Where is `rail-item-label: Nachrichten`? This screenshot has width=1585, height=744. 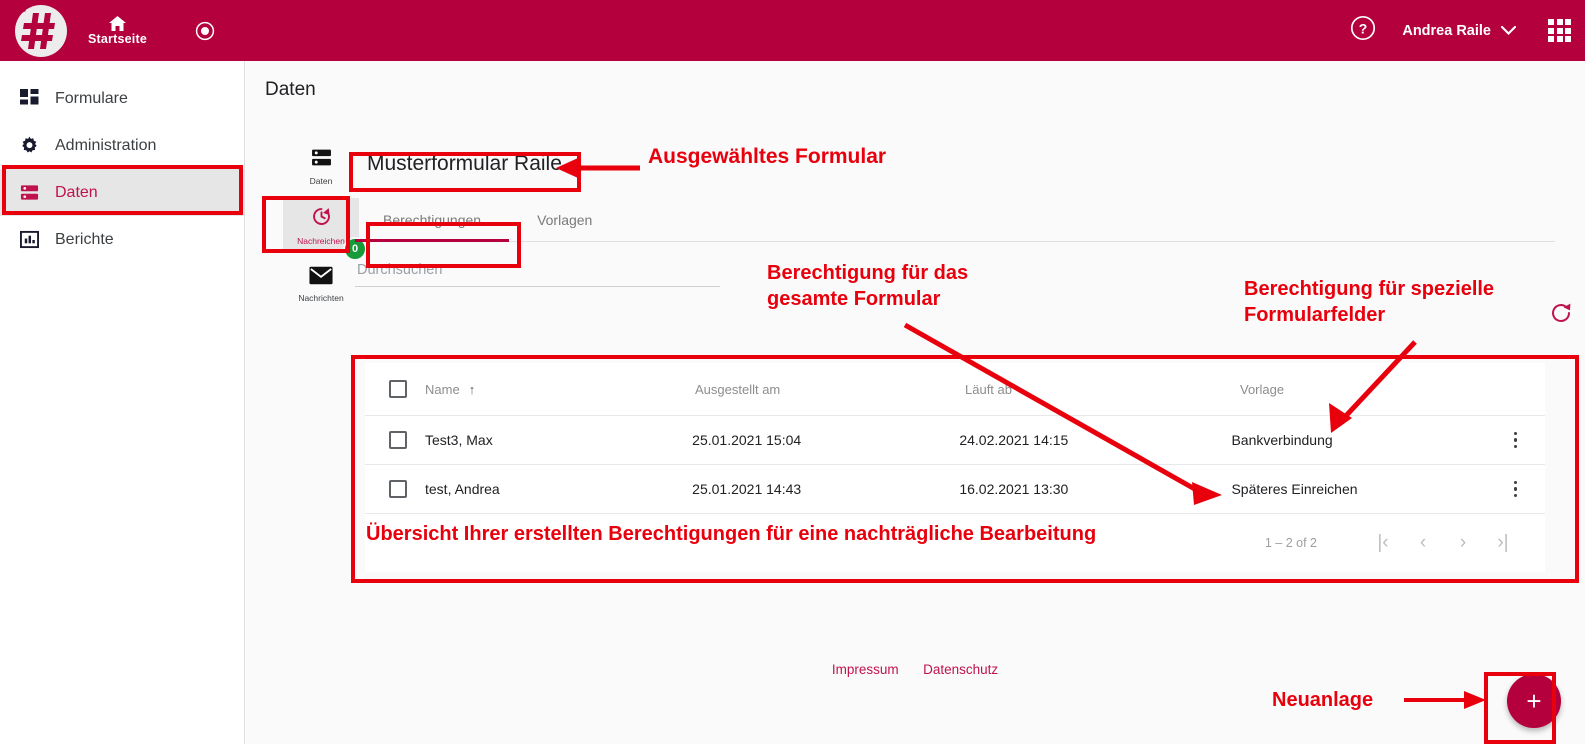 rail-item-label: Nachrichten is located at coordinates (321, 298).